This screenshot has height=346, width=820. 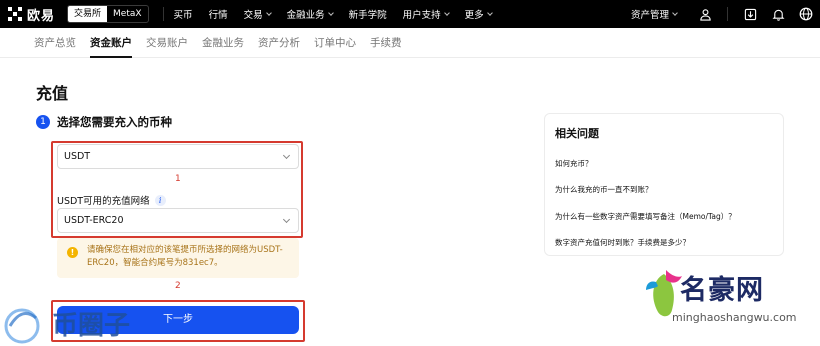 I want to click on nav-finance: 金融业务, so click(x=310, y=14).